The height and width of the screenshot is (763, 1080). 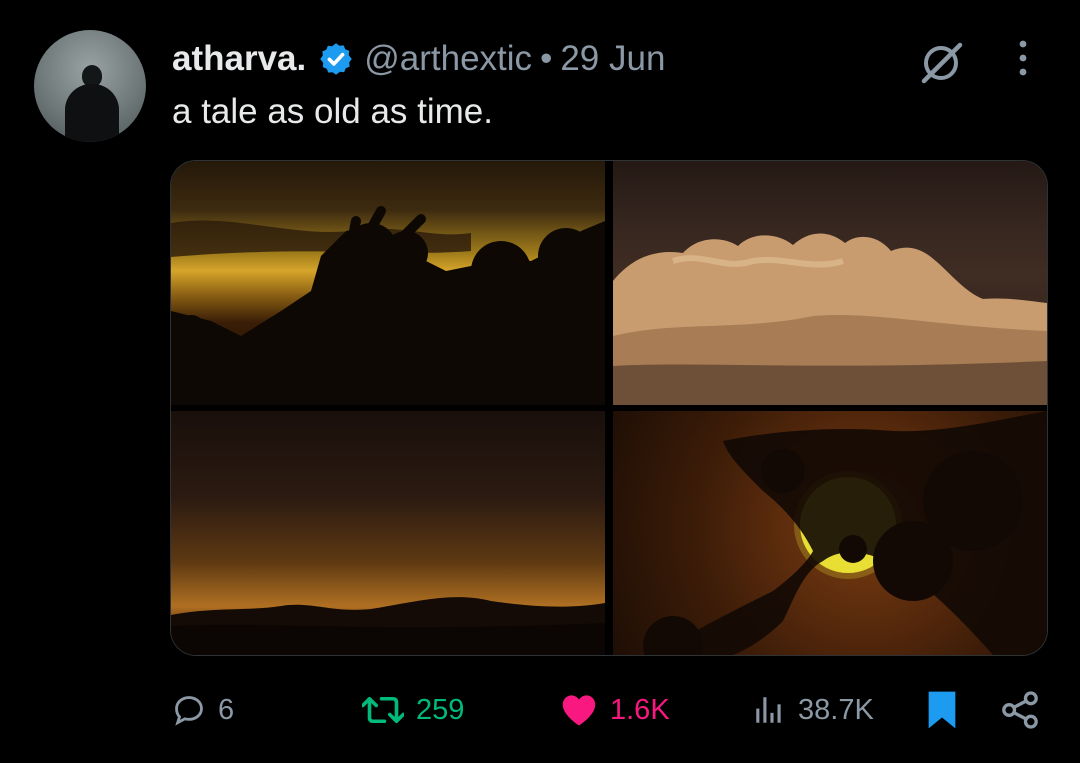 What do you see at coordinates (836, 709) in the screenshot?
I see `views-count: 38.7K` at bounding box center [836, 709].